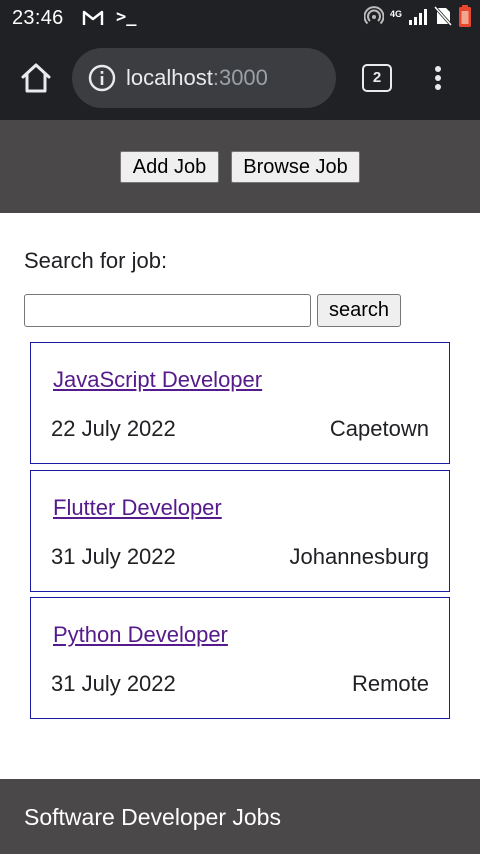 The height and width of the screenshot is (854, 480). Describe the element at coordinates (377, 78) in the screenshot. I see `tabs-icon: 2` at that location.